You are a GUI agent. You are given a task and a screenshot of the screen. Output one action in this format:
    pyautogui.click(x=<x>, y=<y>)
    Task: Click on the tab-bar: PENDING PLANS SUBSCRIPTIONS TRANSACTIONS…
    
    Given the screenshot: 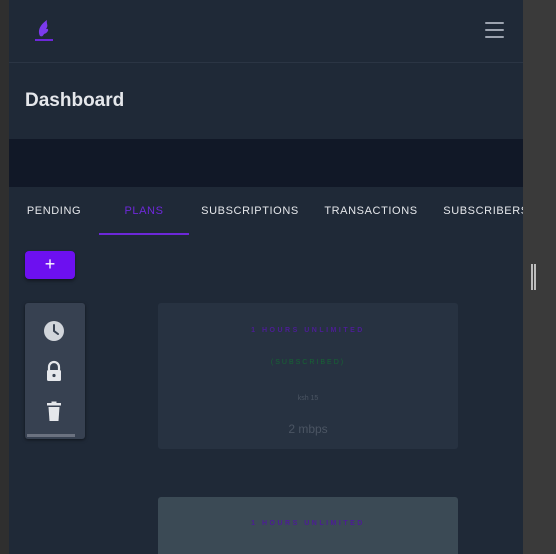 What is the action you would take?
    pyautogui.click(x=266, y=211)
    